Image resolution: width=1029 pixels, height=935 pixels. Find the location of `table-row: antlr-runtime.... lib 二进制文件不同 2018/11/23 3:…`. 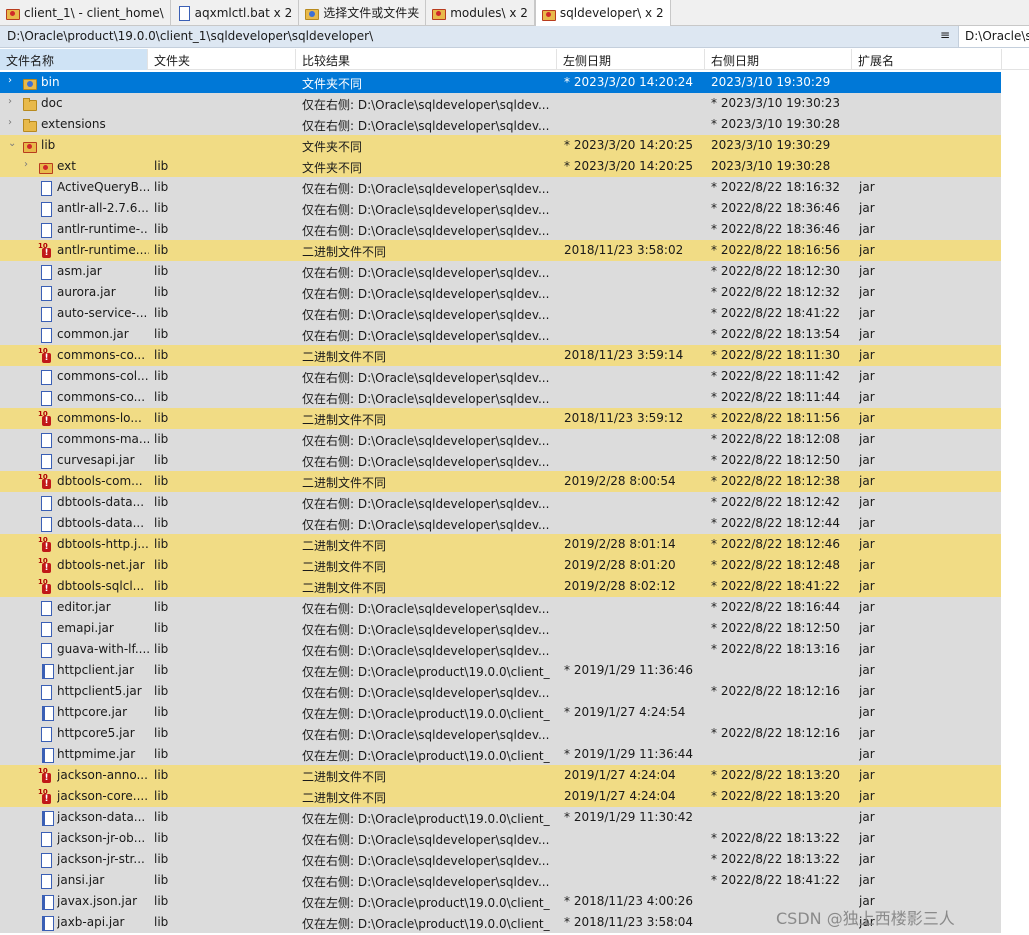

table-row: antlr-runtime.... lib 二进制文件不同 2018/11/23 3:… is located at coordinates (500, 250).